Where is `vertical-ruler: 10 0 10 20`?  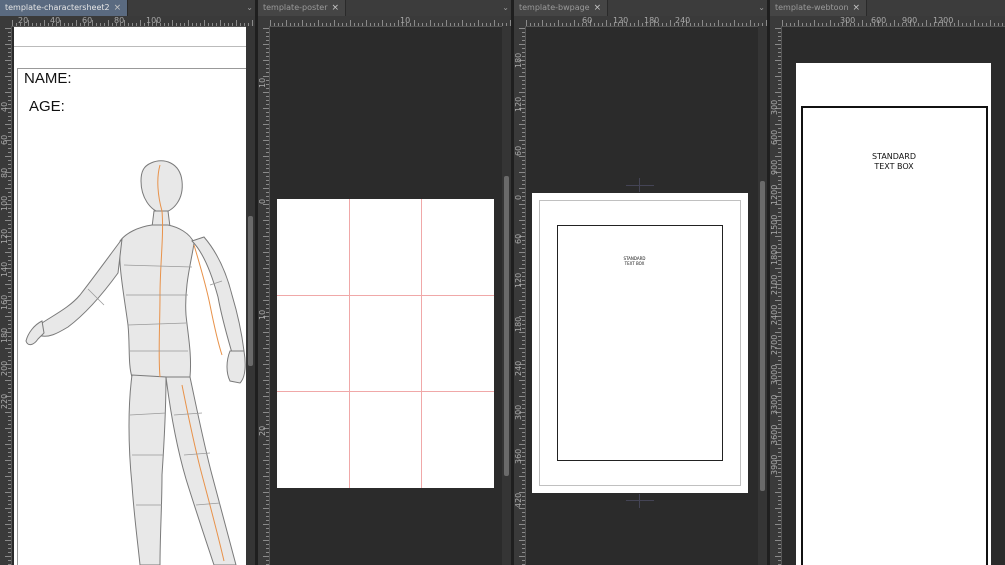
vertical-ruler: 10 0 10 20 is located at coordinates (264, 295).